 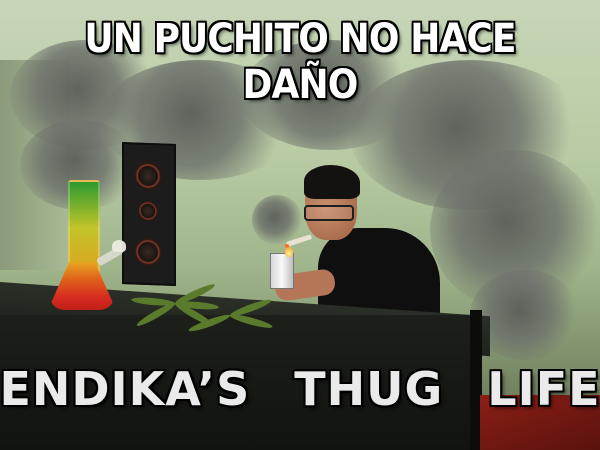 What do you see at coordinates (119, 246) in the screenshot?
I see `bong-bowl` at bounding box center [119, 246].